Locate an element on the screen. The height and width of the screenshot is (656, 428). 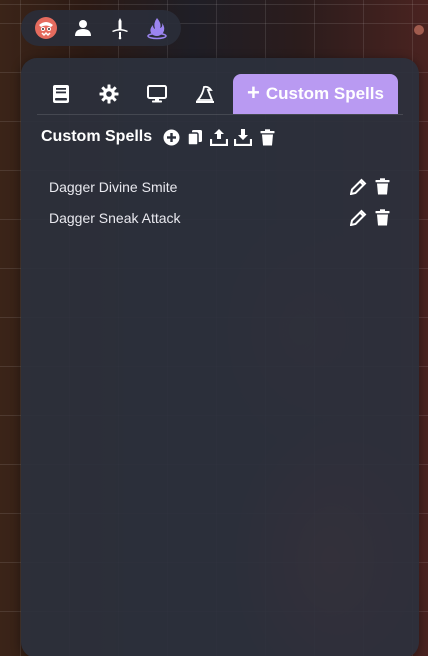
spell-name: Dagger Sneak Attack is located at coordinates (115, 217).